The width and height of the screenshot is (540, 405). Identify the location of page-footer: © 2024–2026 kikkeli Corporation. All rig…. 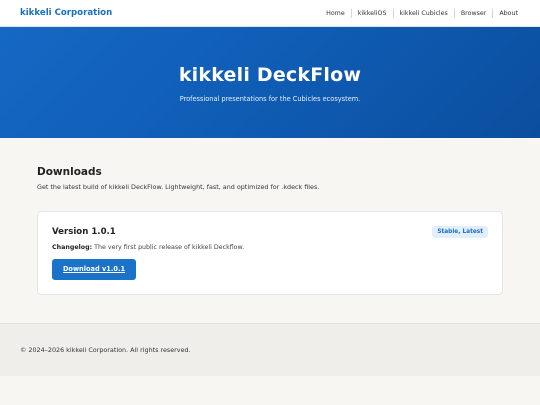
(270, 349).